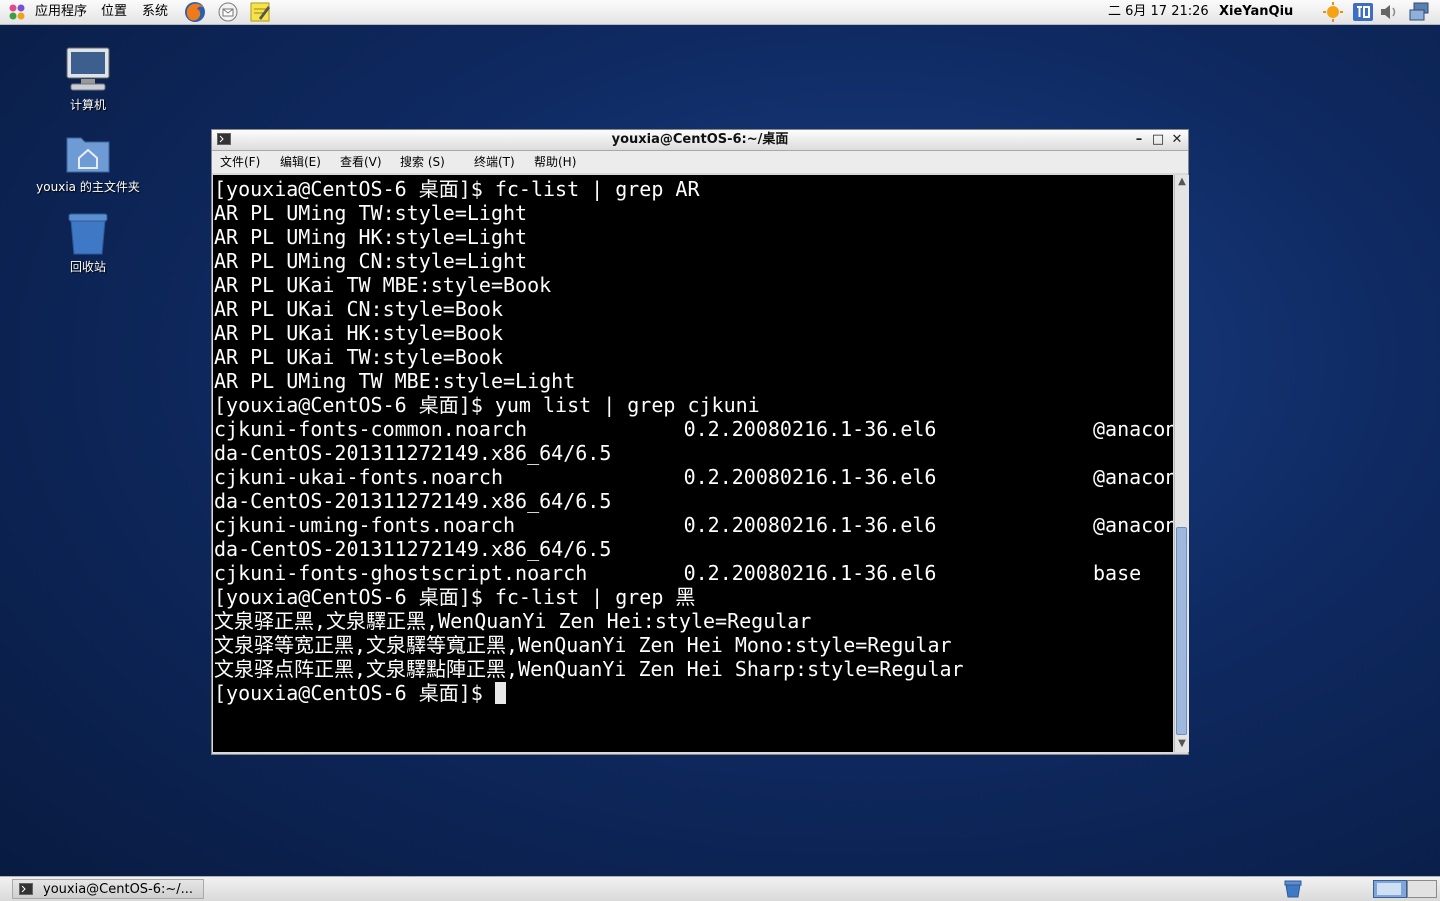 The width and height of the screenshot is (1440, 901). Describe the element at coordinates (87, 105) in the screenshot. I see `desktop-icon-label: 计算机` at that location.